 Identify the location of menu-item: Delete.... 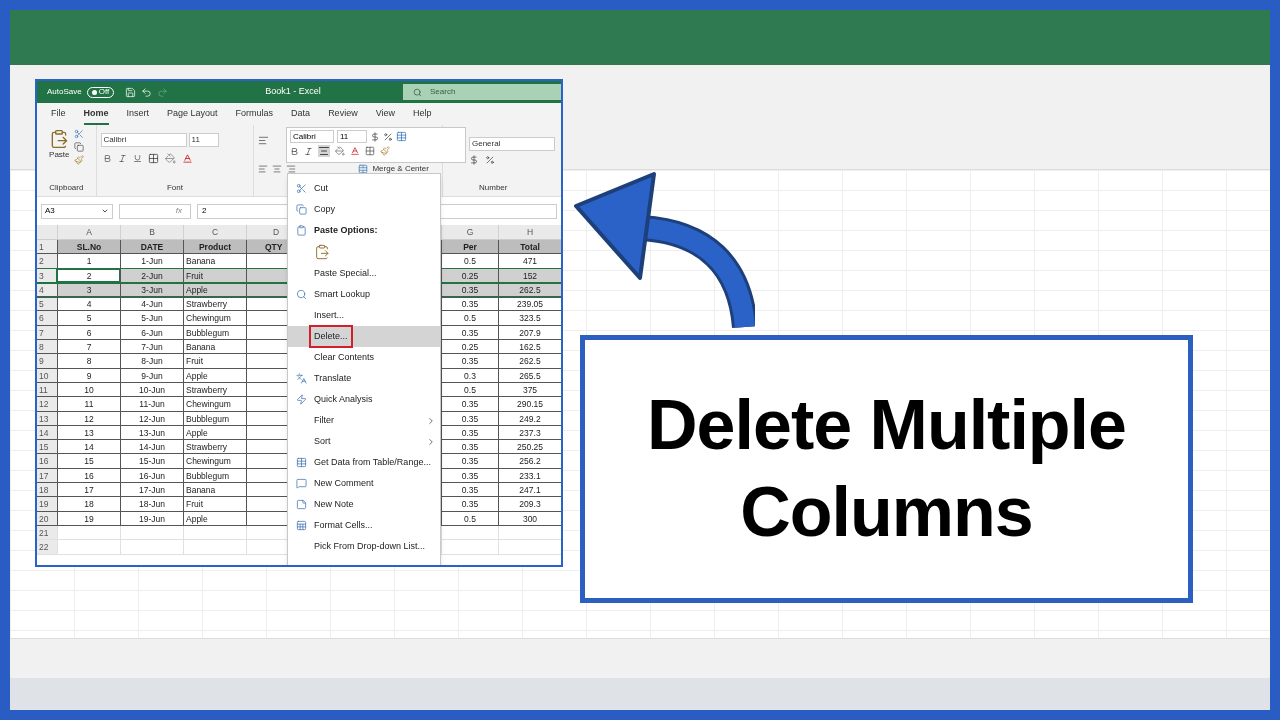
(364, 336).